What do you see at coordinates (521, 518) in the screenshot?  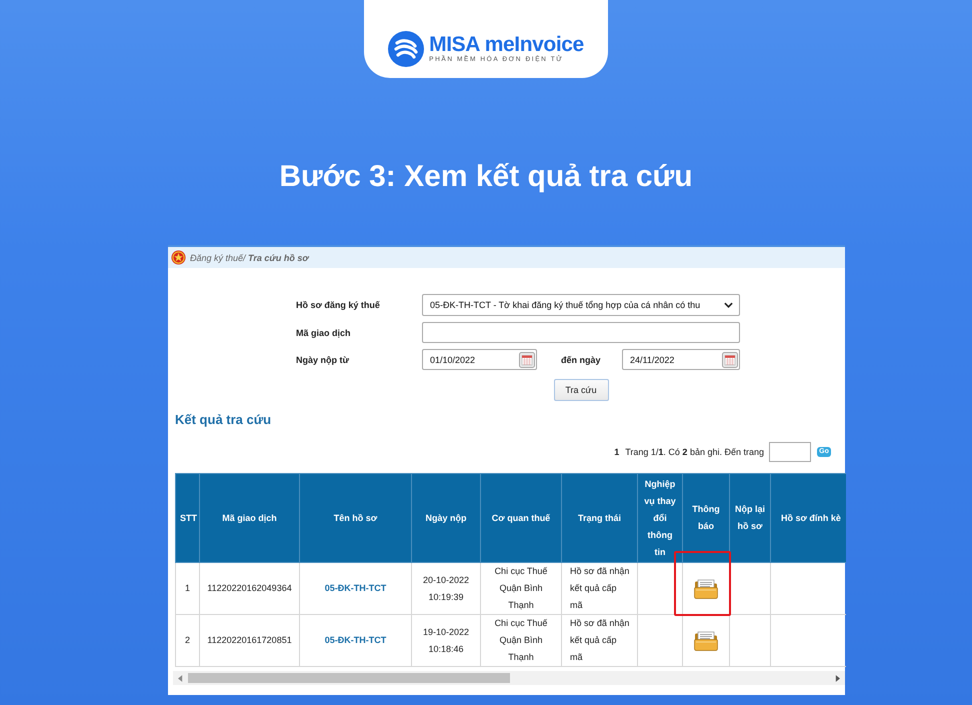 I see `column-header: Cơ quan thuế` at bounding box center [521, 518].